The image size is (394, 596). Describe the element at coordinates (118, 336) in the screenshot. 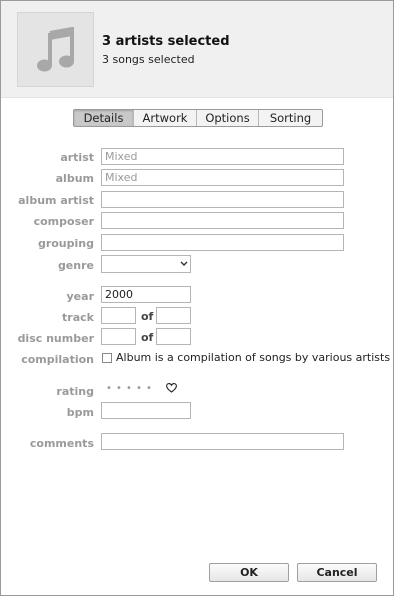

I see `disc-number-input` at that location.